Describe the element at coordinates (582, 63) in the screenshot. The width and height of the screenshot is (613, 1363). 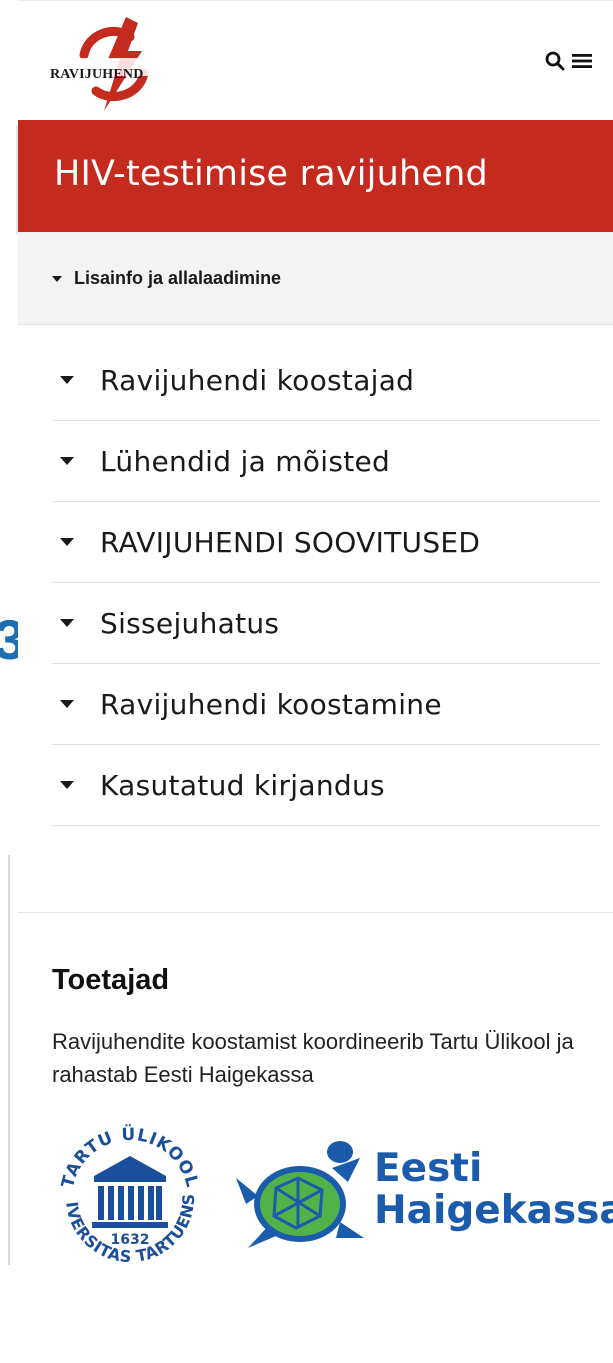
I see `menu-icon` at that location.